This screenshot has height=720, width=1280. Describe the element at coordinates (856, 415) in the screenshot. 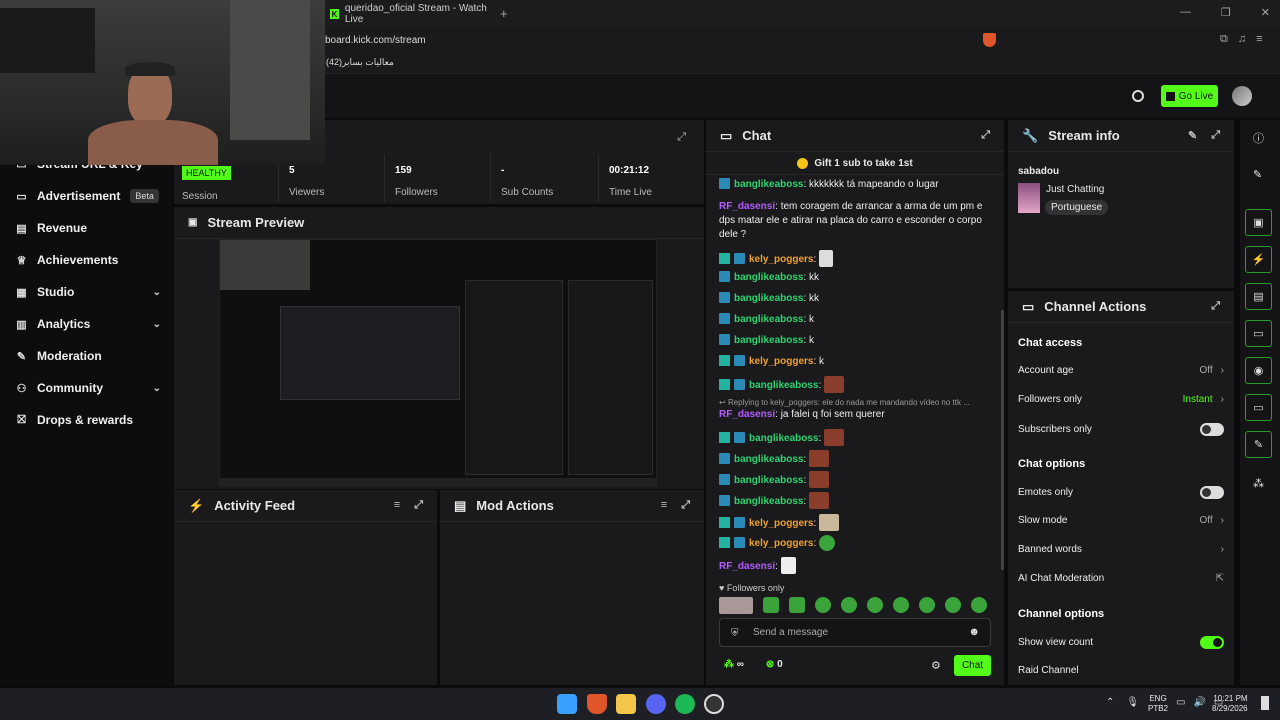

I see `chat-message: RF_dasensi: ja falei q foi sem querer` at that location.